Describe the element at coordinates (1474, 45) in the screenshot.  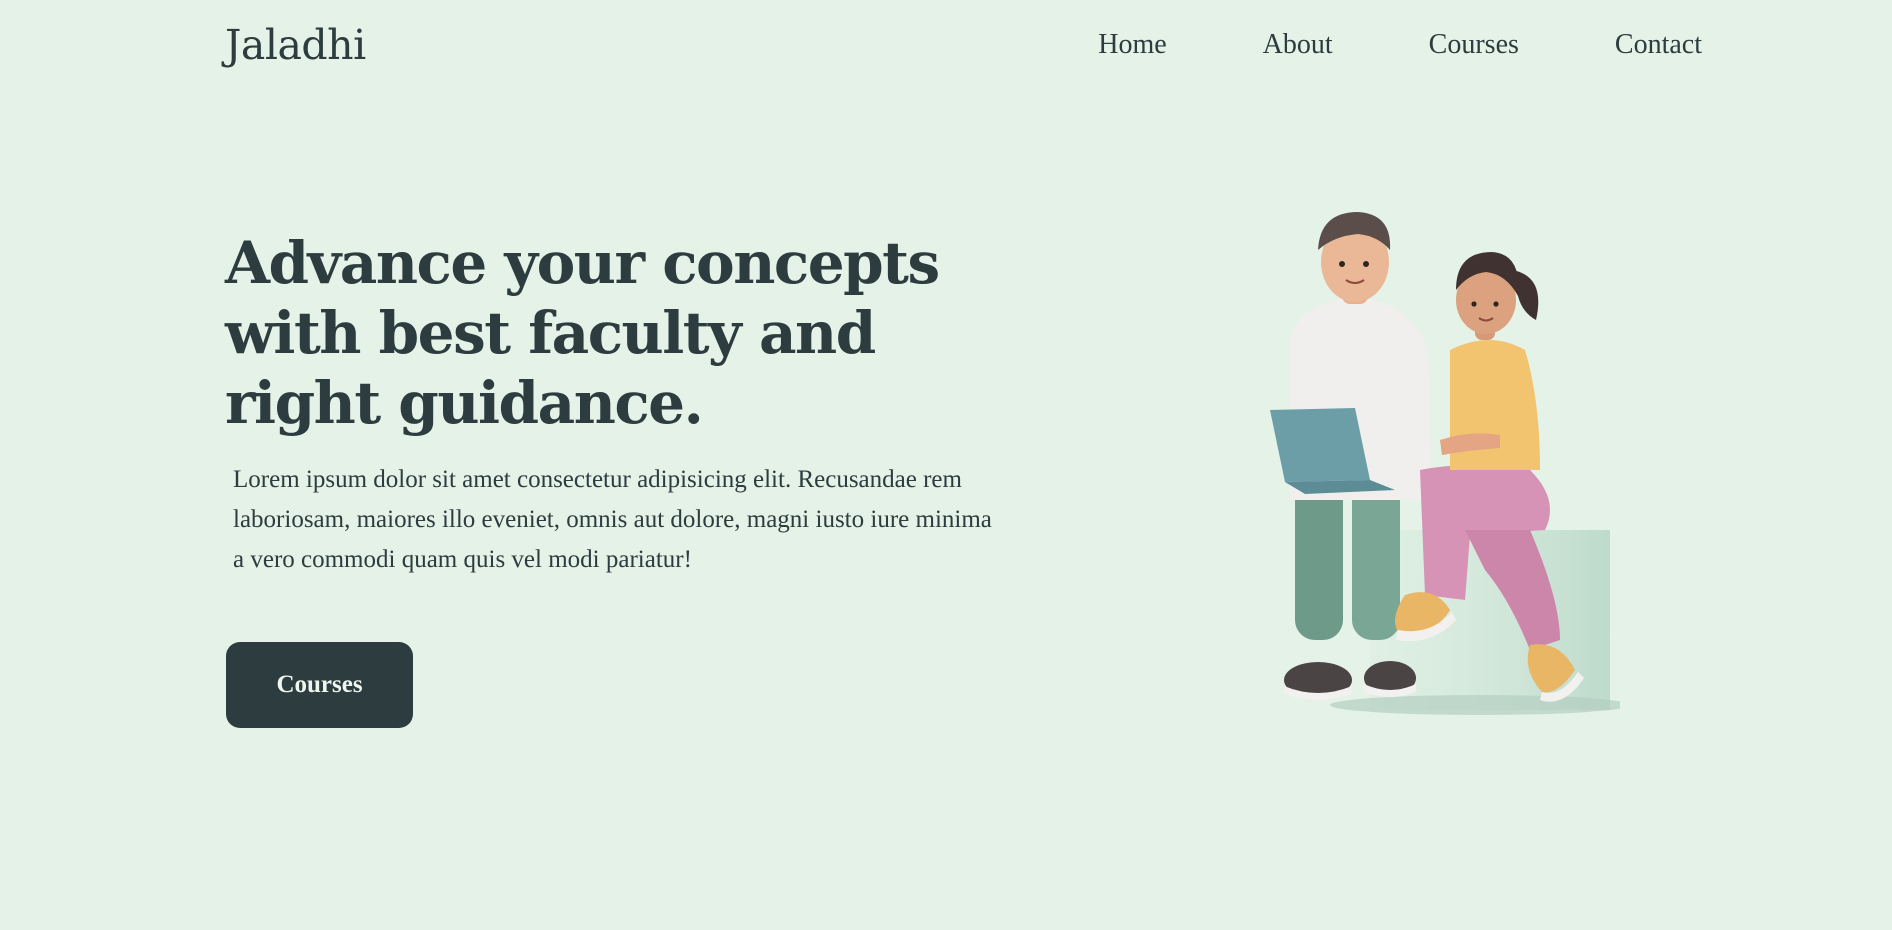
I see `nav-link-courses: Courses` at that location.